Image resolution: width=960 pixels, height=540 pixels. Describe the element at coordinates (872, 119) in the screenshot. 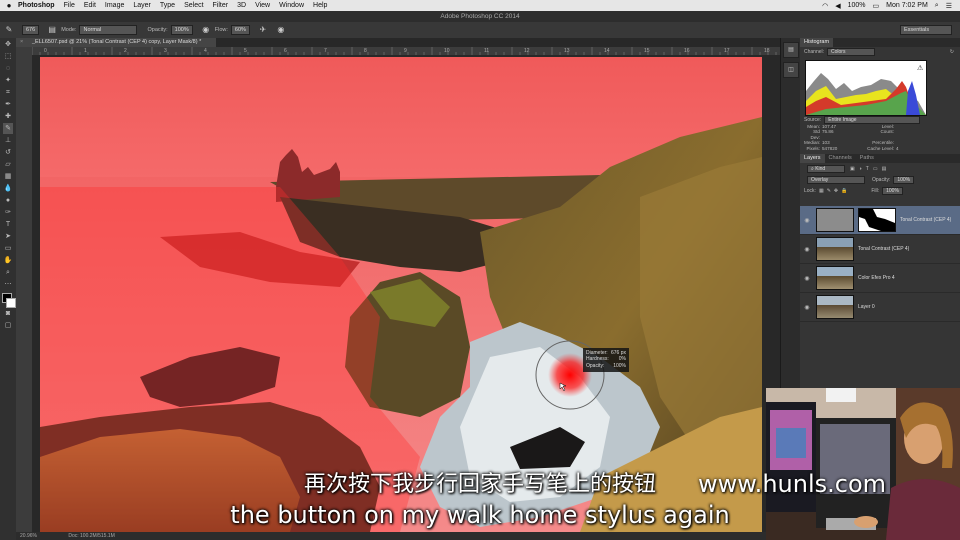

I see `source-select: Entire Image` at that location.